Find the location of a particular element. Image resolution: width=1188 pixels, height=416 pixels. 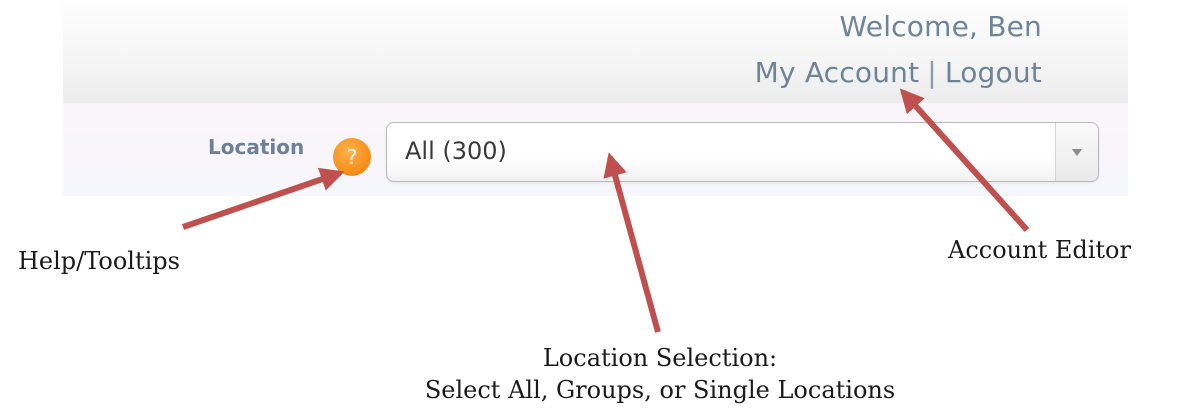

help-icon: ? is located at coordinates (352, 157).